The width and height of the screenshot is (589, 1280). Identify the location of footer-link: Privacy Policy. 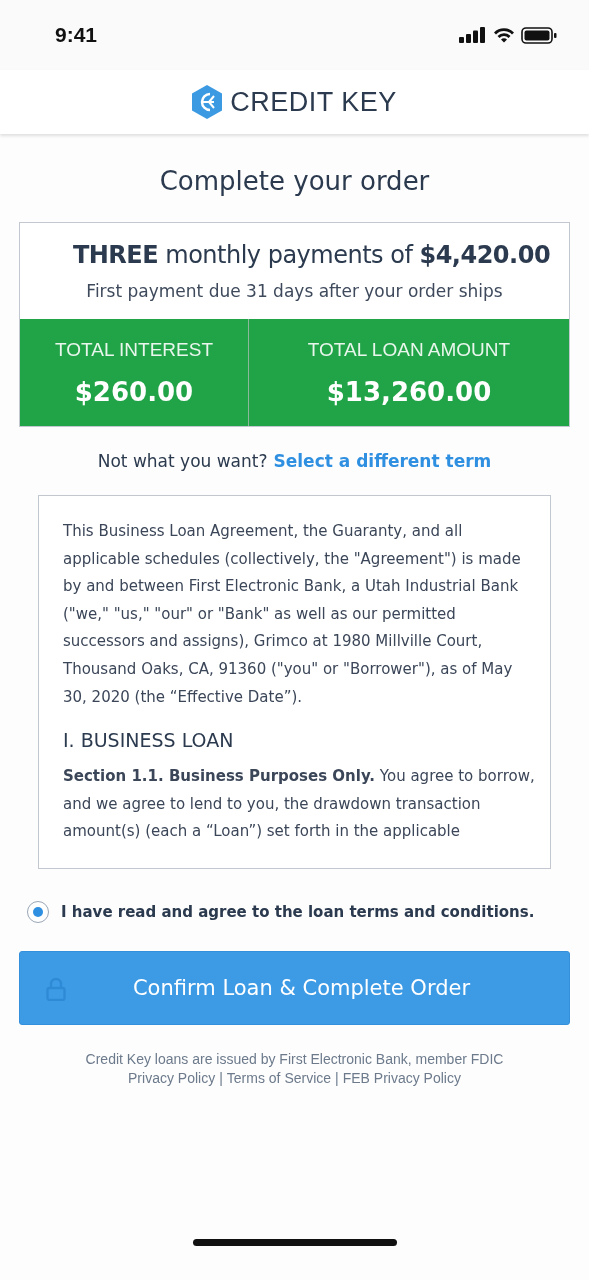
(172, 1078).